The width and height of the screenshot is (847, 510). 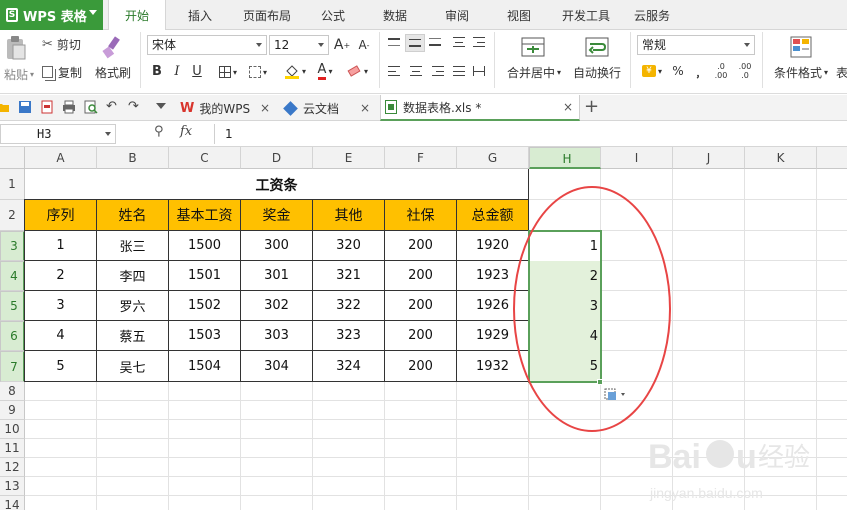 I want to click on font-color-icon: A ▾, so click(x=325, y=71).